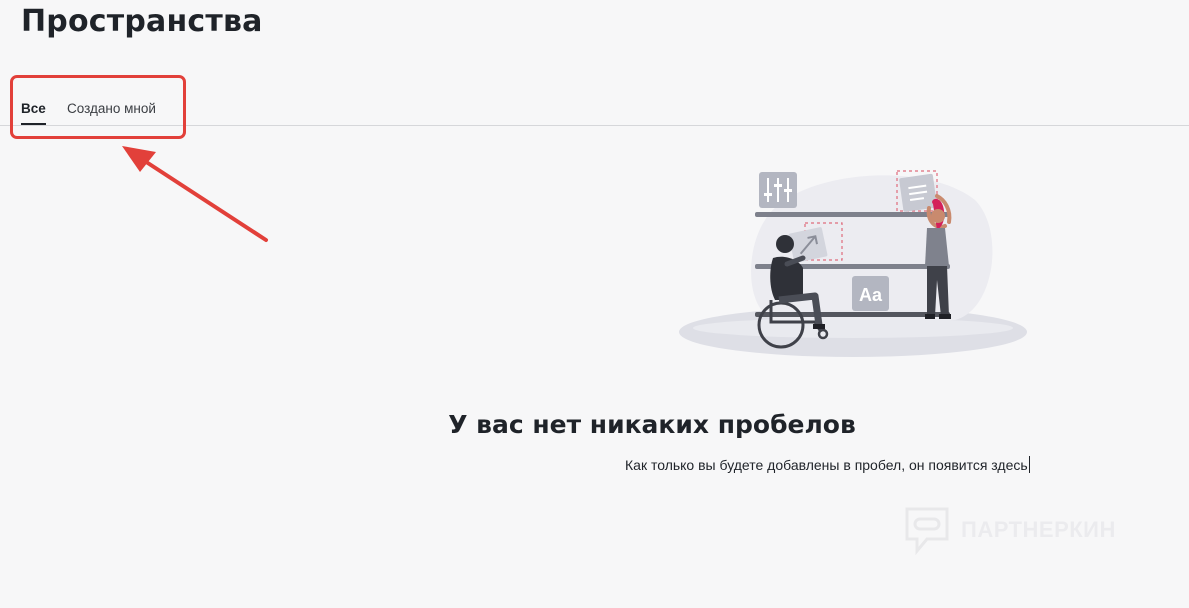  Describe the element at coordinates (652, 424) in the screenshot. I see `empty-state-title: У вас нет никаких пробелов` at that location.